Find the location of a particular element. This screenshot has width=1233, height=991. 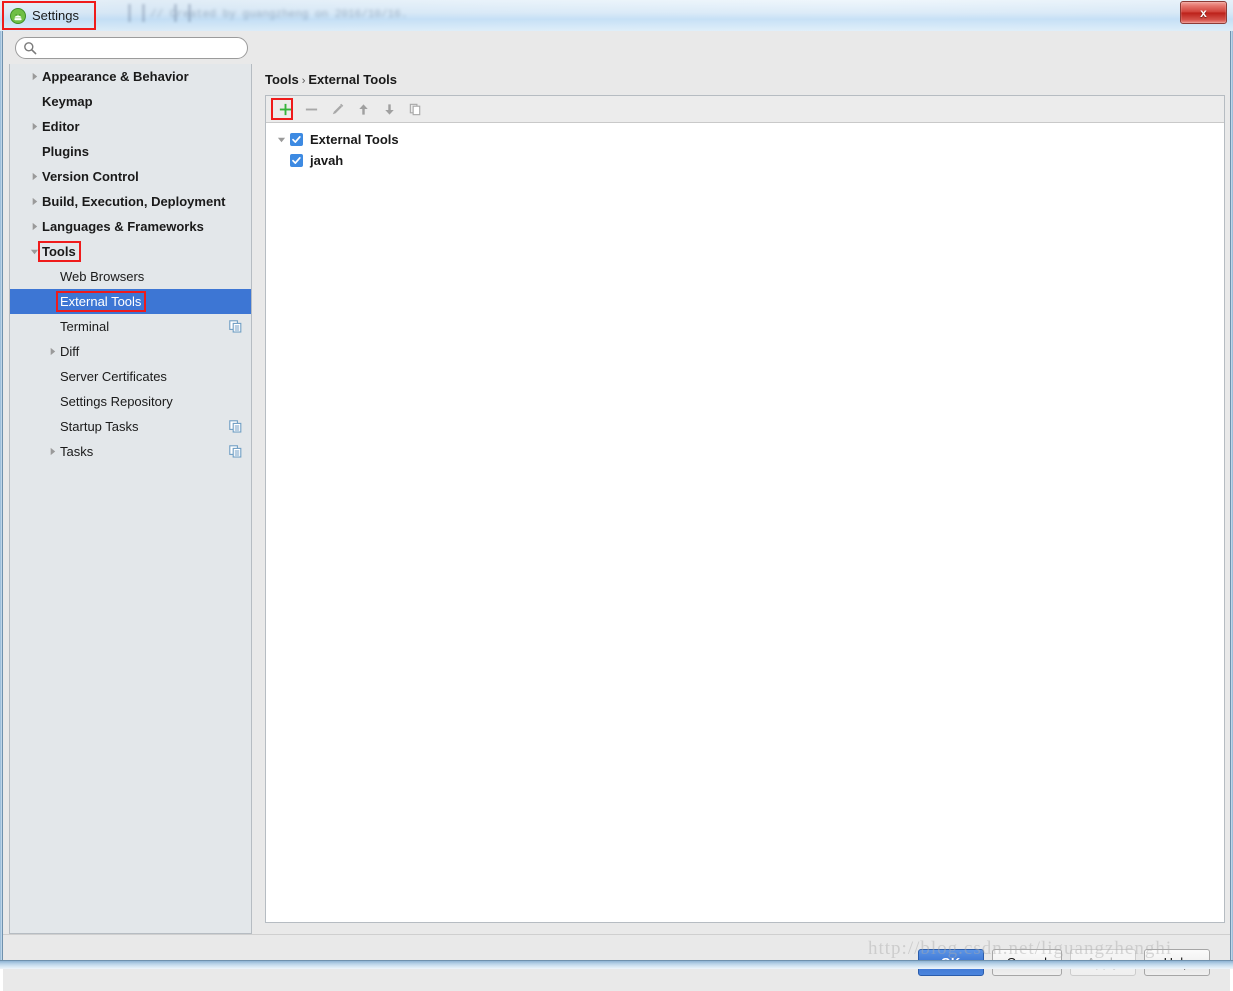

sidebar-item-startup-tasks: Startup Tasks is located at coordinates (130, 426).